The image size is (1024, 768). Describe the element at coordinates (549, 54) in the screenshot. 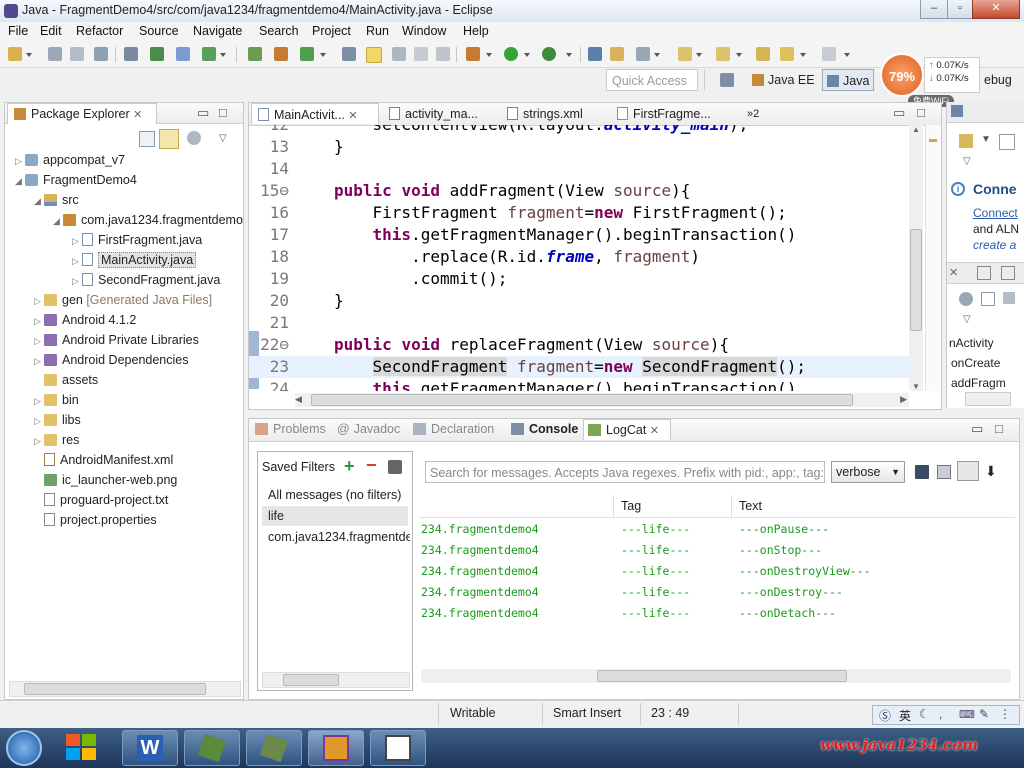

I see `run-external-icon` at that location.